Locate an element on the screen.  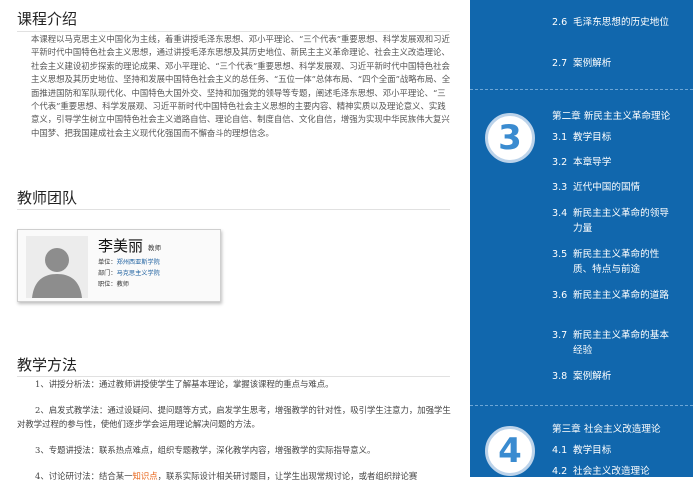
unit-label: 单位： is located at coordinates (107, 262).